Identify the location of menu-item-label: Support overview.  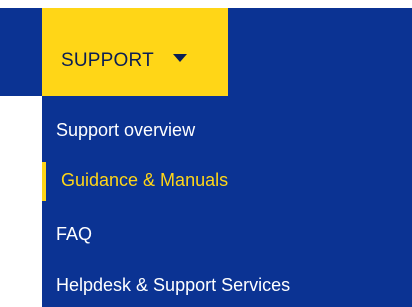
(126, 129).